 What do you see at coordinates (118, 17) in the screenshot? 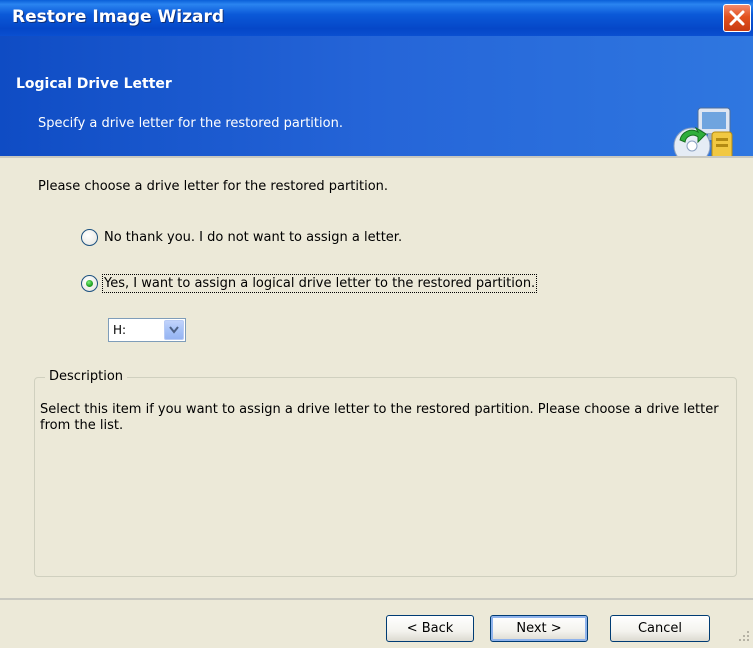
I see `window-title: Restore Image Wizard` at bounding box center [118, 17].